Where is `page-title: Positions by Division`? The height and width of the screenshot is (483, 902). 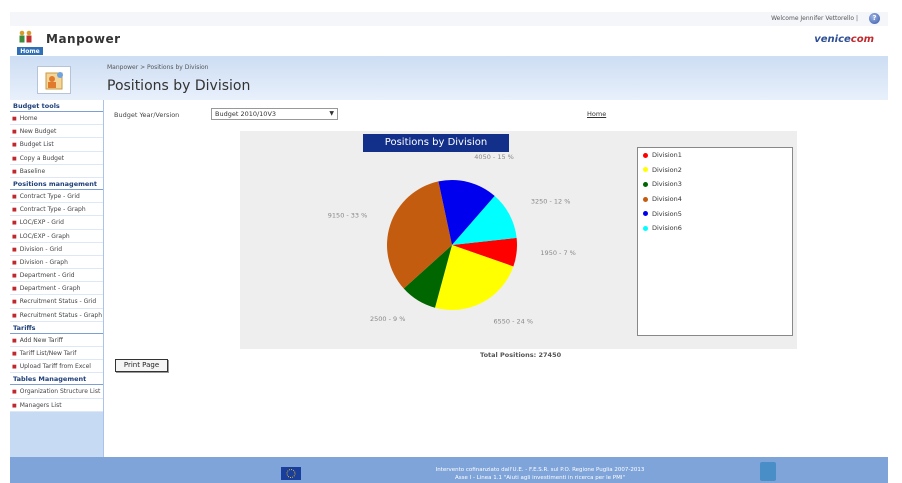 page-title: Positions by Division is located at coordinates (179, 86).